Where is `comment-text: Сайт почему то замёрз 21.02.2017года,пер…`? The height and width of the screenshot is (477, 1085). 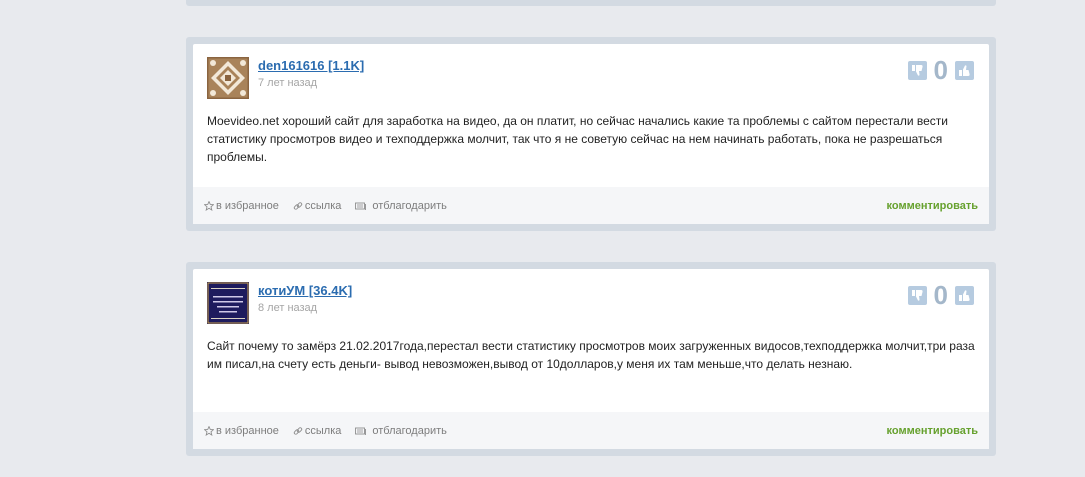
comment-text: Сайт почему то замёрз 21.02.2017года,пер… is located at coordinates (591, 355).